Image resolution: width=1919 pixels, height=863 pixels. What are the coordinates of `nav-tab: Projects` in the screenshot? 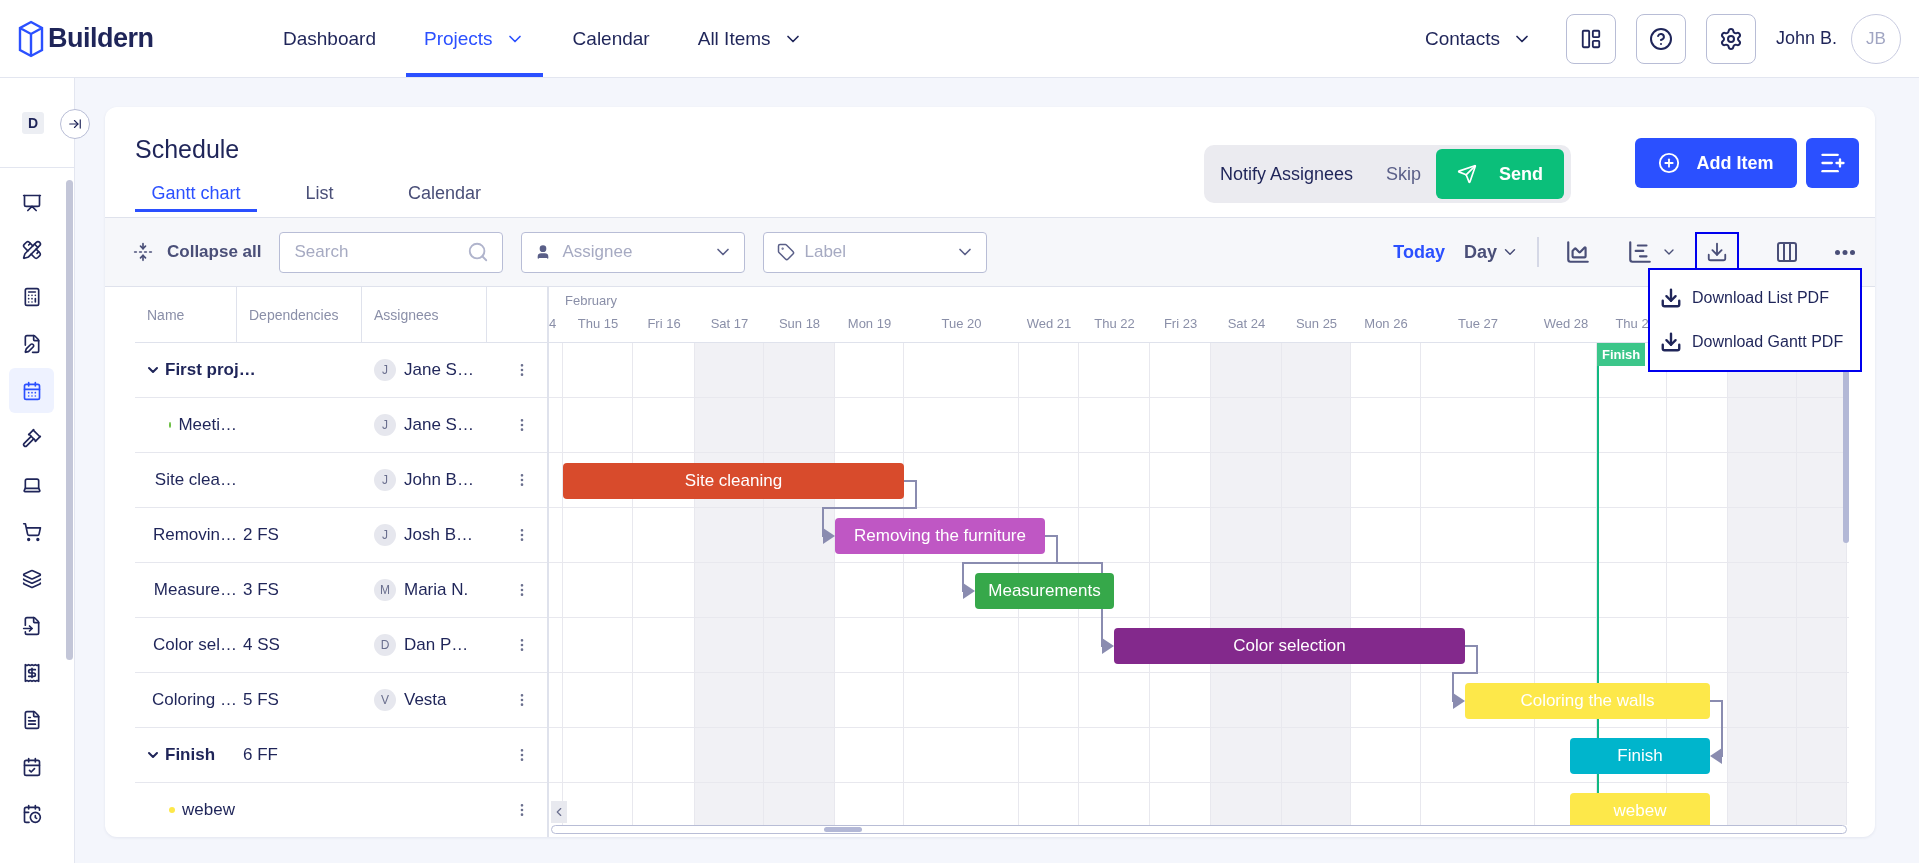 It's located at (474, 38).